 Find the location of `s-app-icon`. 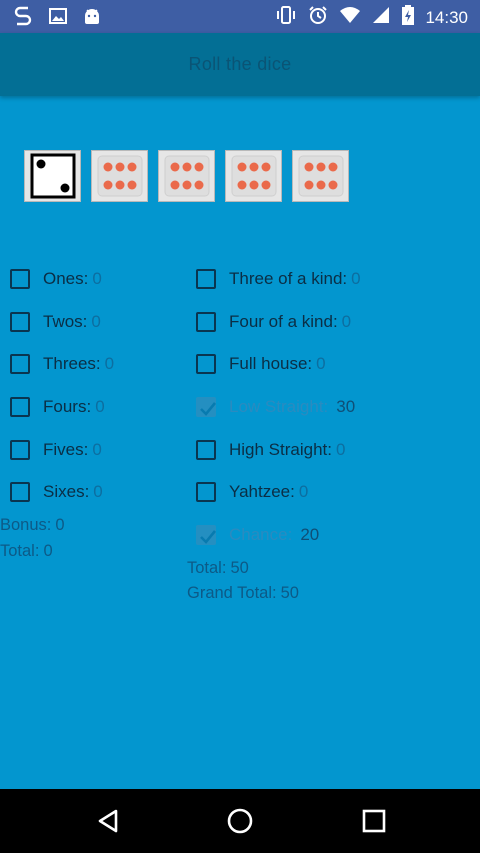

s-app-icon is located at coordinates (23, 18).